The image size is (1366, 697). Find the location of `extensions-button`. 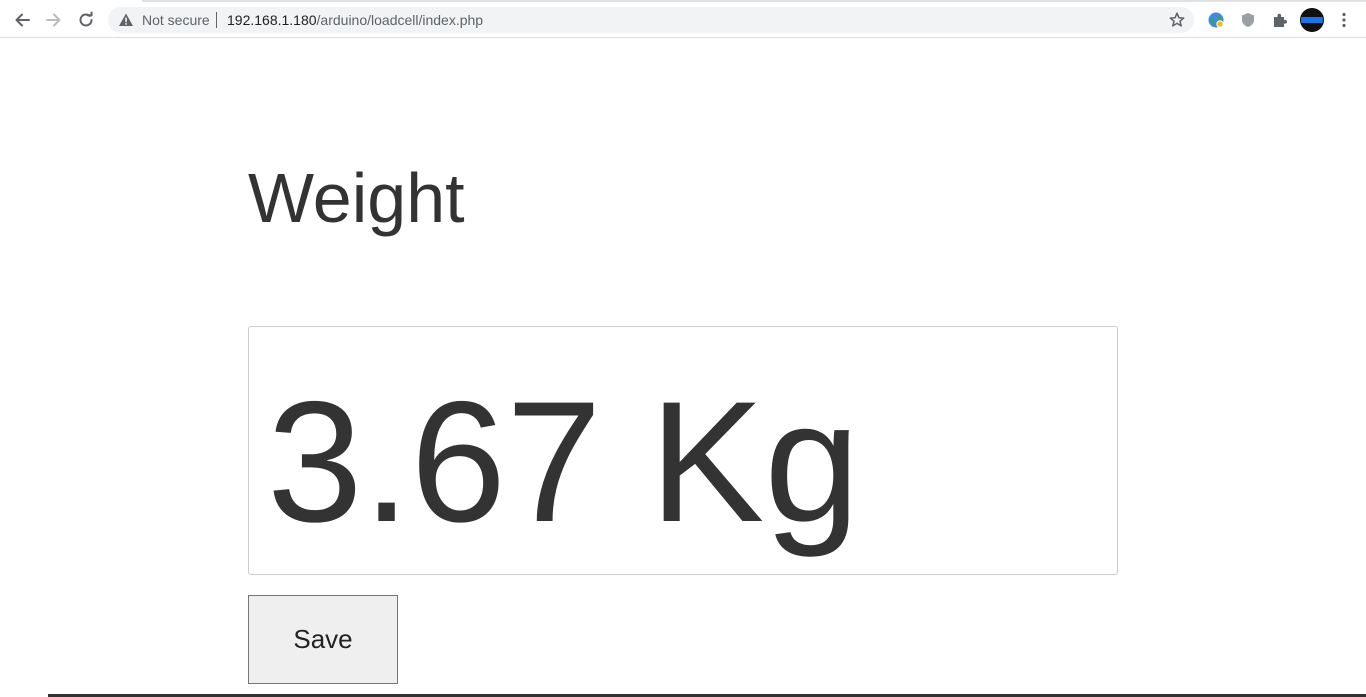

extensions-button is located at coordinates (1280, 20).